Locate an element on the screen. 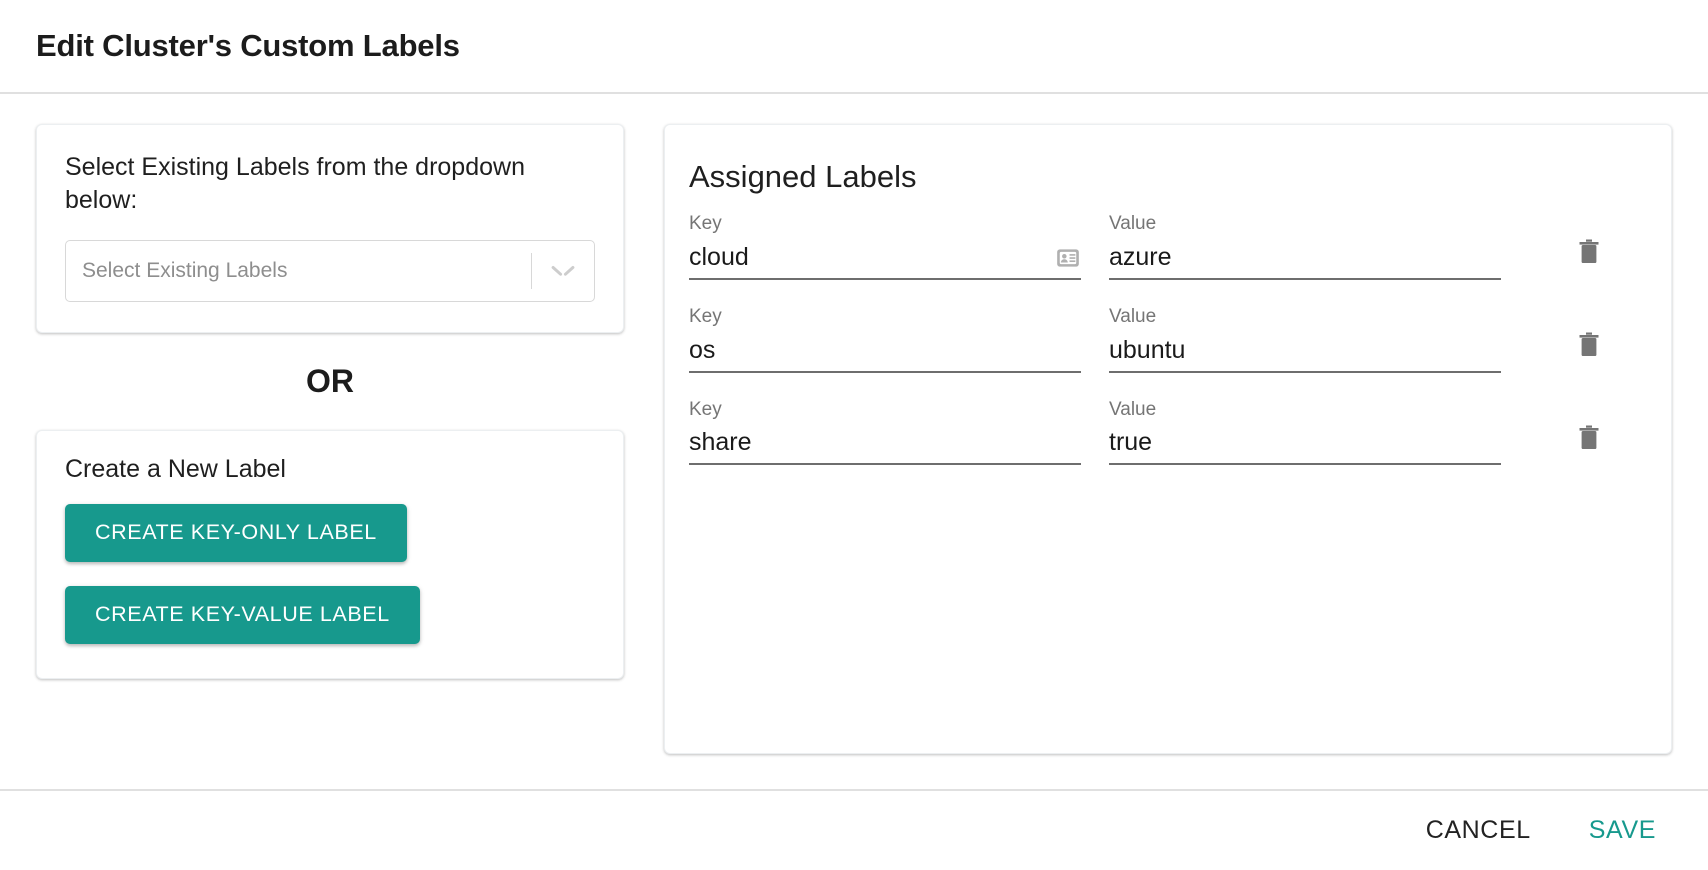 The width and height of the screenshot is (1708, 870). label-key-field: Key os is located at coordinates (885, 339).